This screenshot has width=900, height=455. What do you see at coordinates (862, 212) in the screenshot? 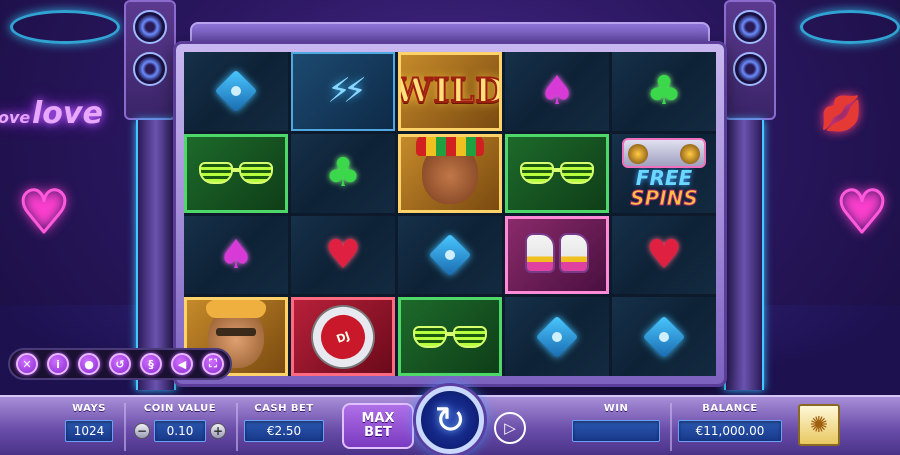
I see `neon-heart-right-icon: ♥` at bounding box center [862, 212].